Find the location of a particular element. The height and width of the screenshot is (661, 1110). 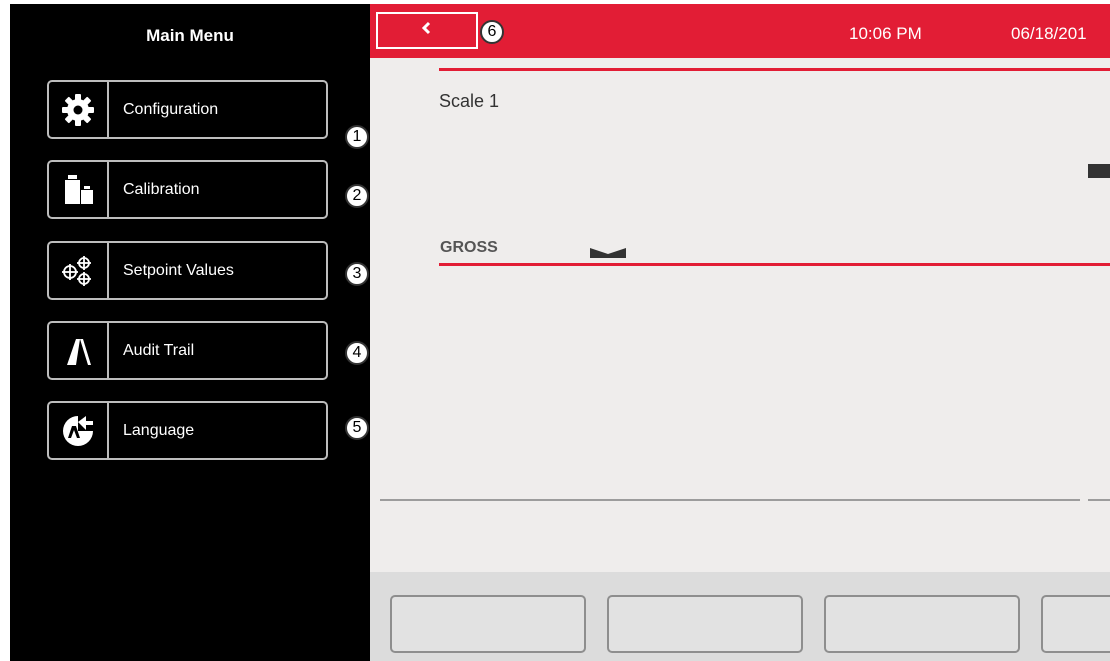

softkey-bar is located at coordinates (740, 616).